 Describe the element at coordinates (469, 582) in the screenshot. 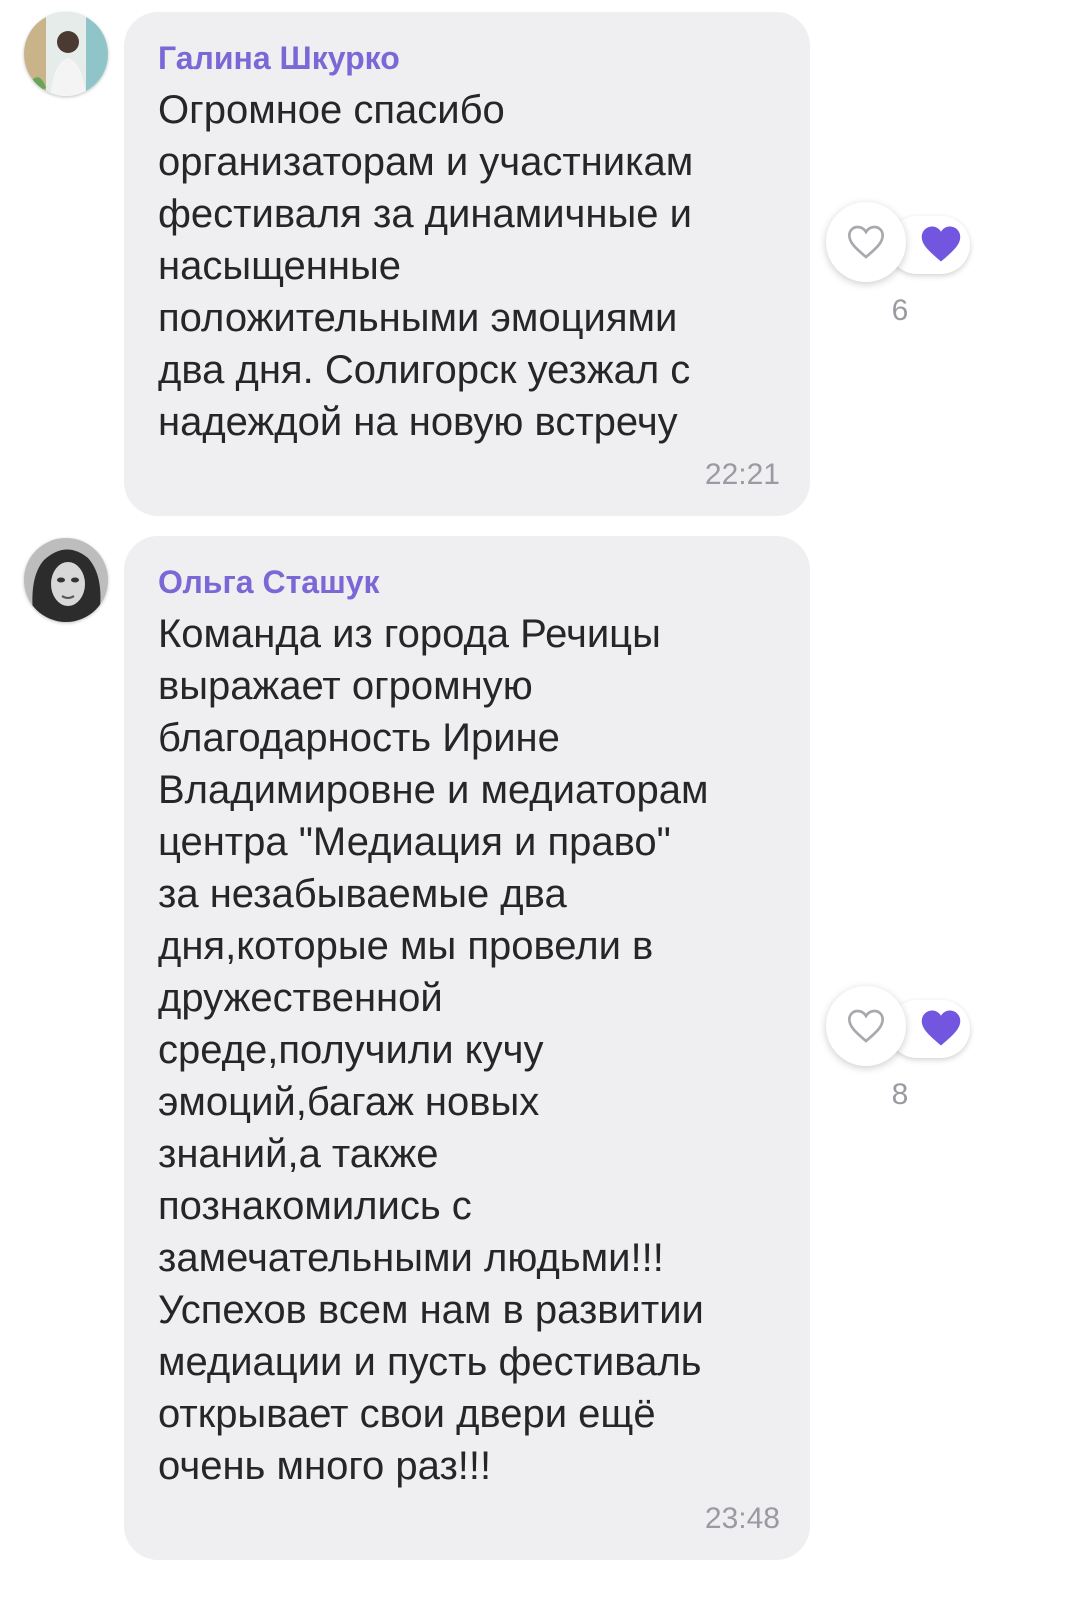

I see `sender-name: Ольга Сташук` at that location.